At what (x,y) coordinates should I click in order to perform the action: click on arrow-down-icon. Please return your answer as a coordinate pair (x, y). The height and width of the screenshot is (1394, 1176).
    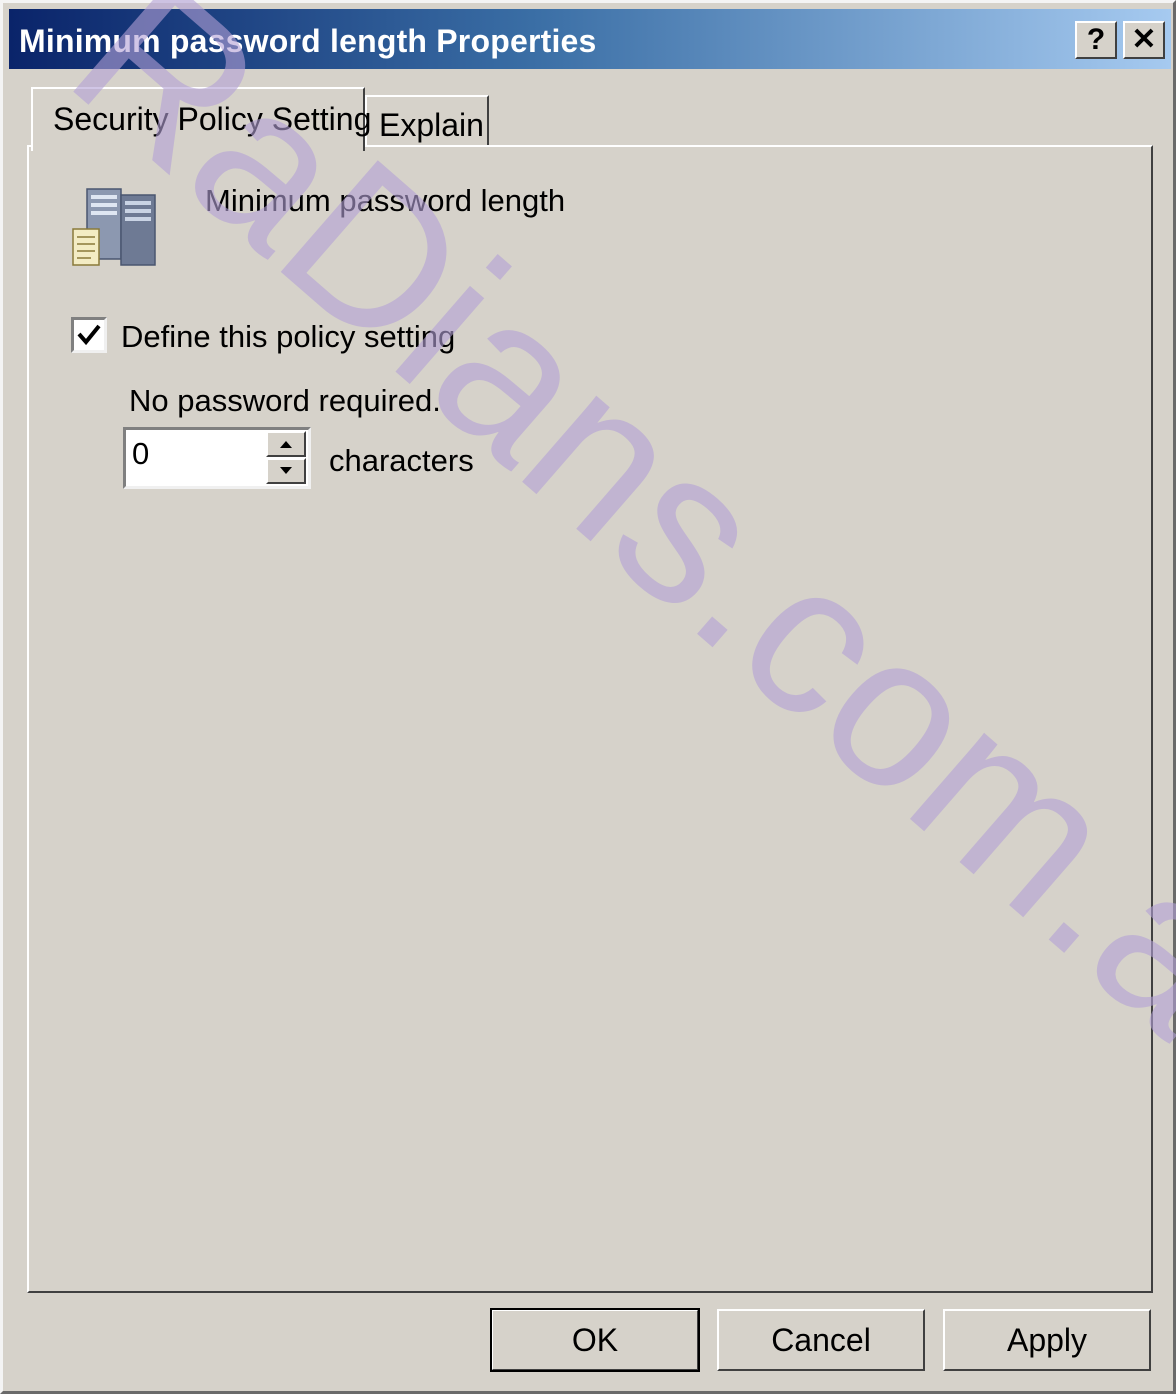
    Looking at the image, I should click on (286, 470).